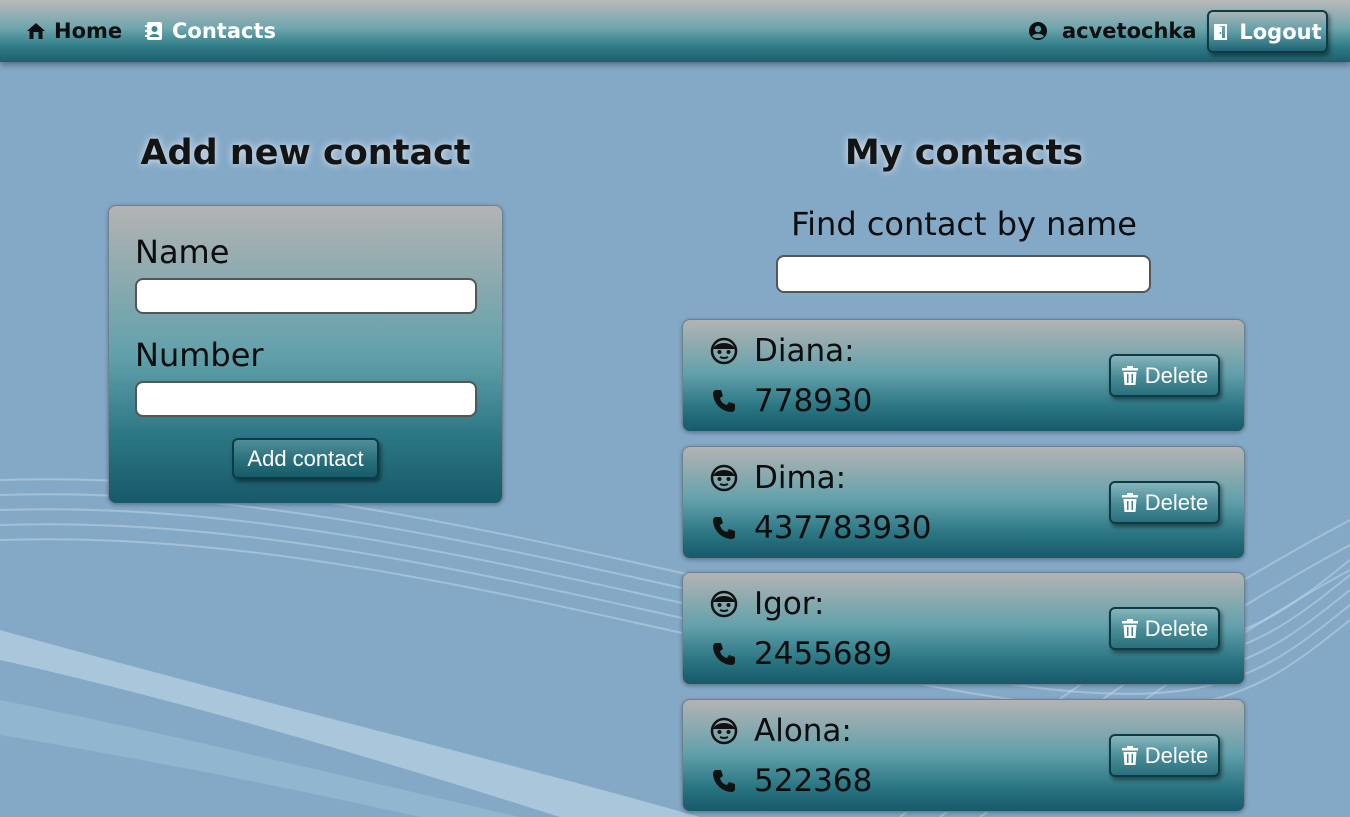 Image resolution: width=1350 pixels, height=817 pixels. Describe the element at coordinates (306, 399) in the screenshot. I see `number-input` at that location.